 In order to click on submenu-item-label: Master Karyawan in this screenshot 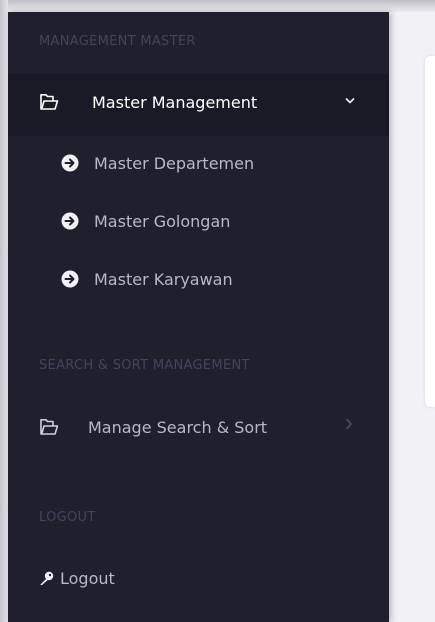, I will do `click(163, 279)`.